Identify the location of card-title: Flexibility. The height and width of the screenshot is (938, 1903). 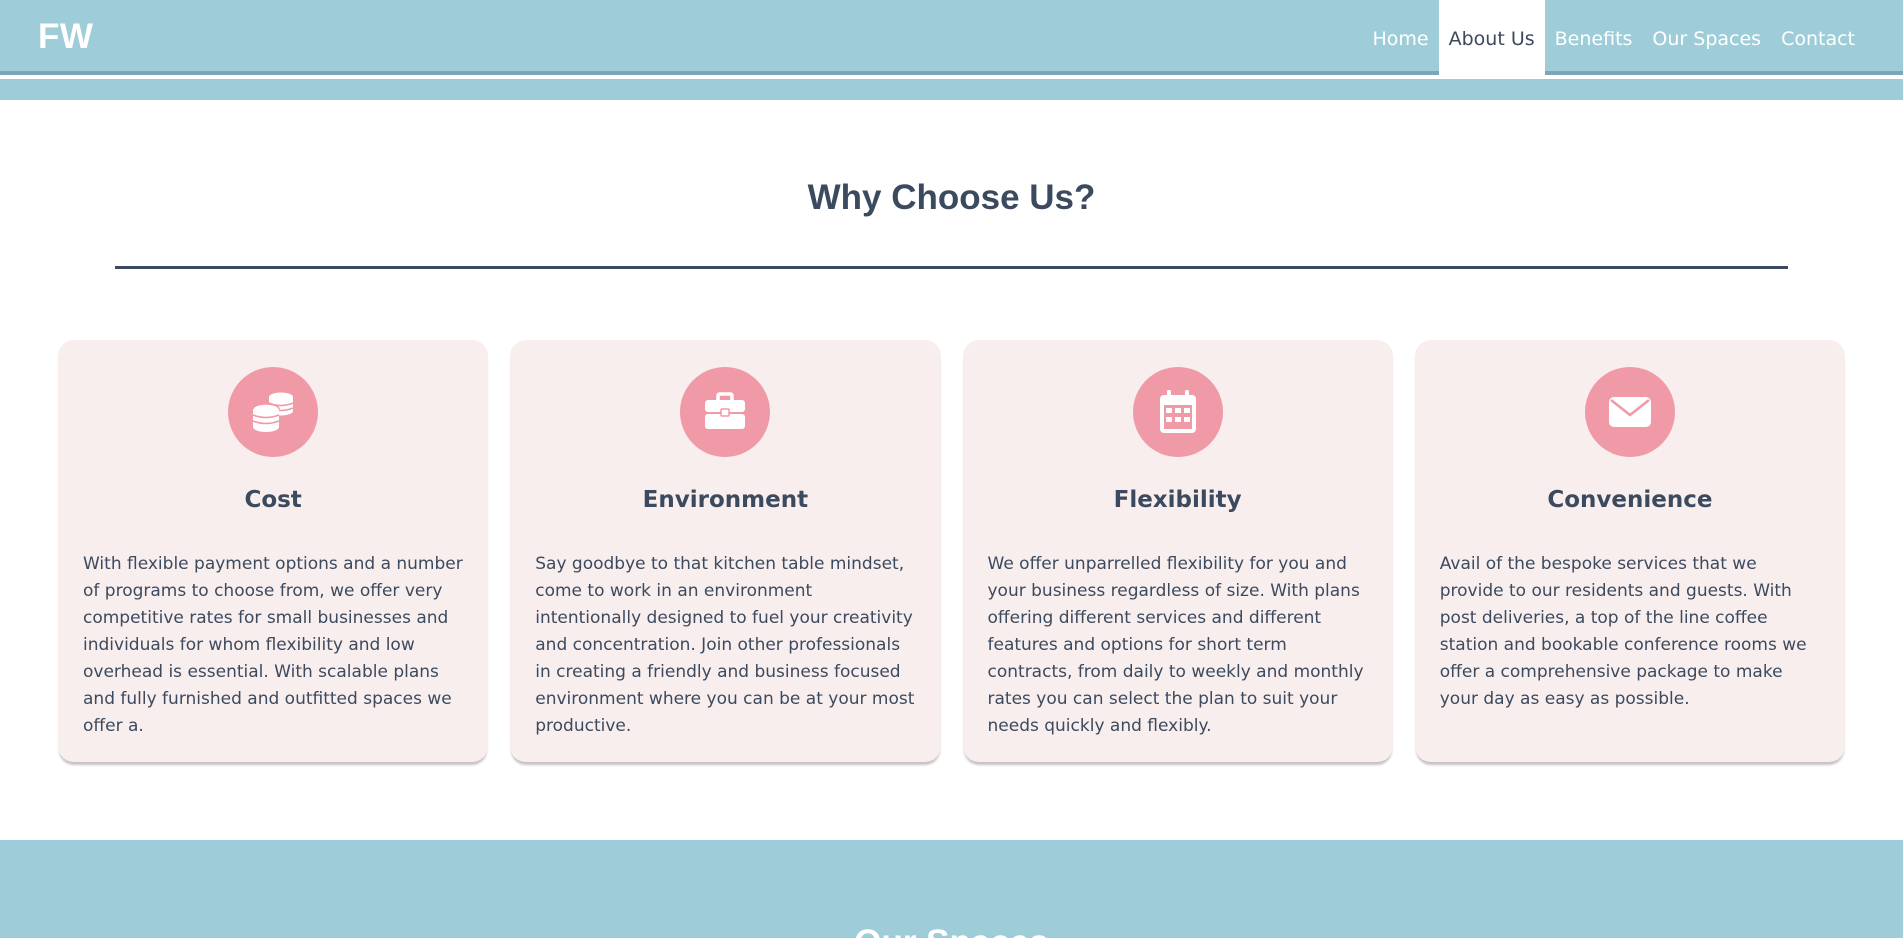
(1177, 500).